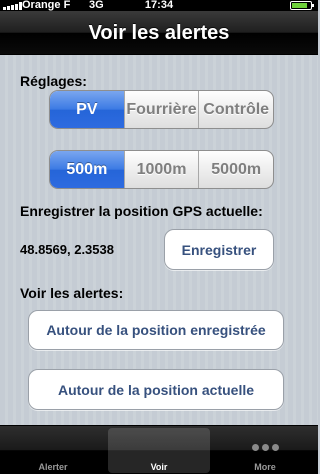  What do you see at coordinates (265, 467) in the screenshot?
I see `tab-more-label: More` at bounding box center [265, 467].